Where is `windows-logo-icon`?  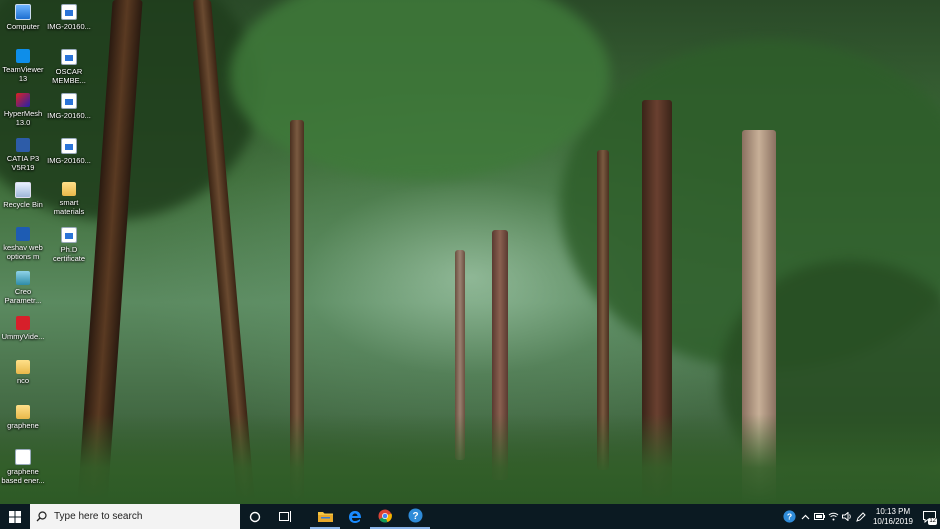 windows-logo-icon is located at coordinates (15, 516).